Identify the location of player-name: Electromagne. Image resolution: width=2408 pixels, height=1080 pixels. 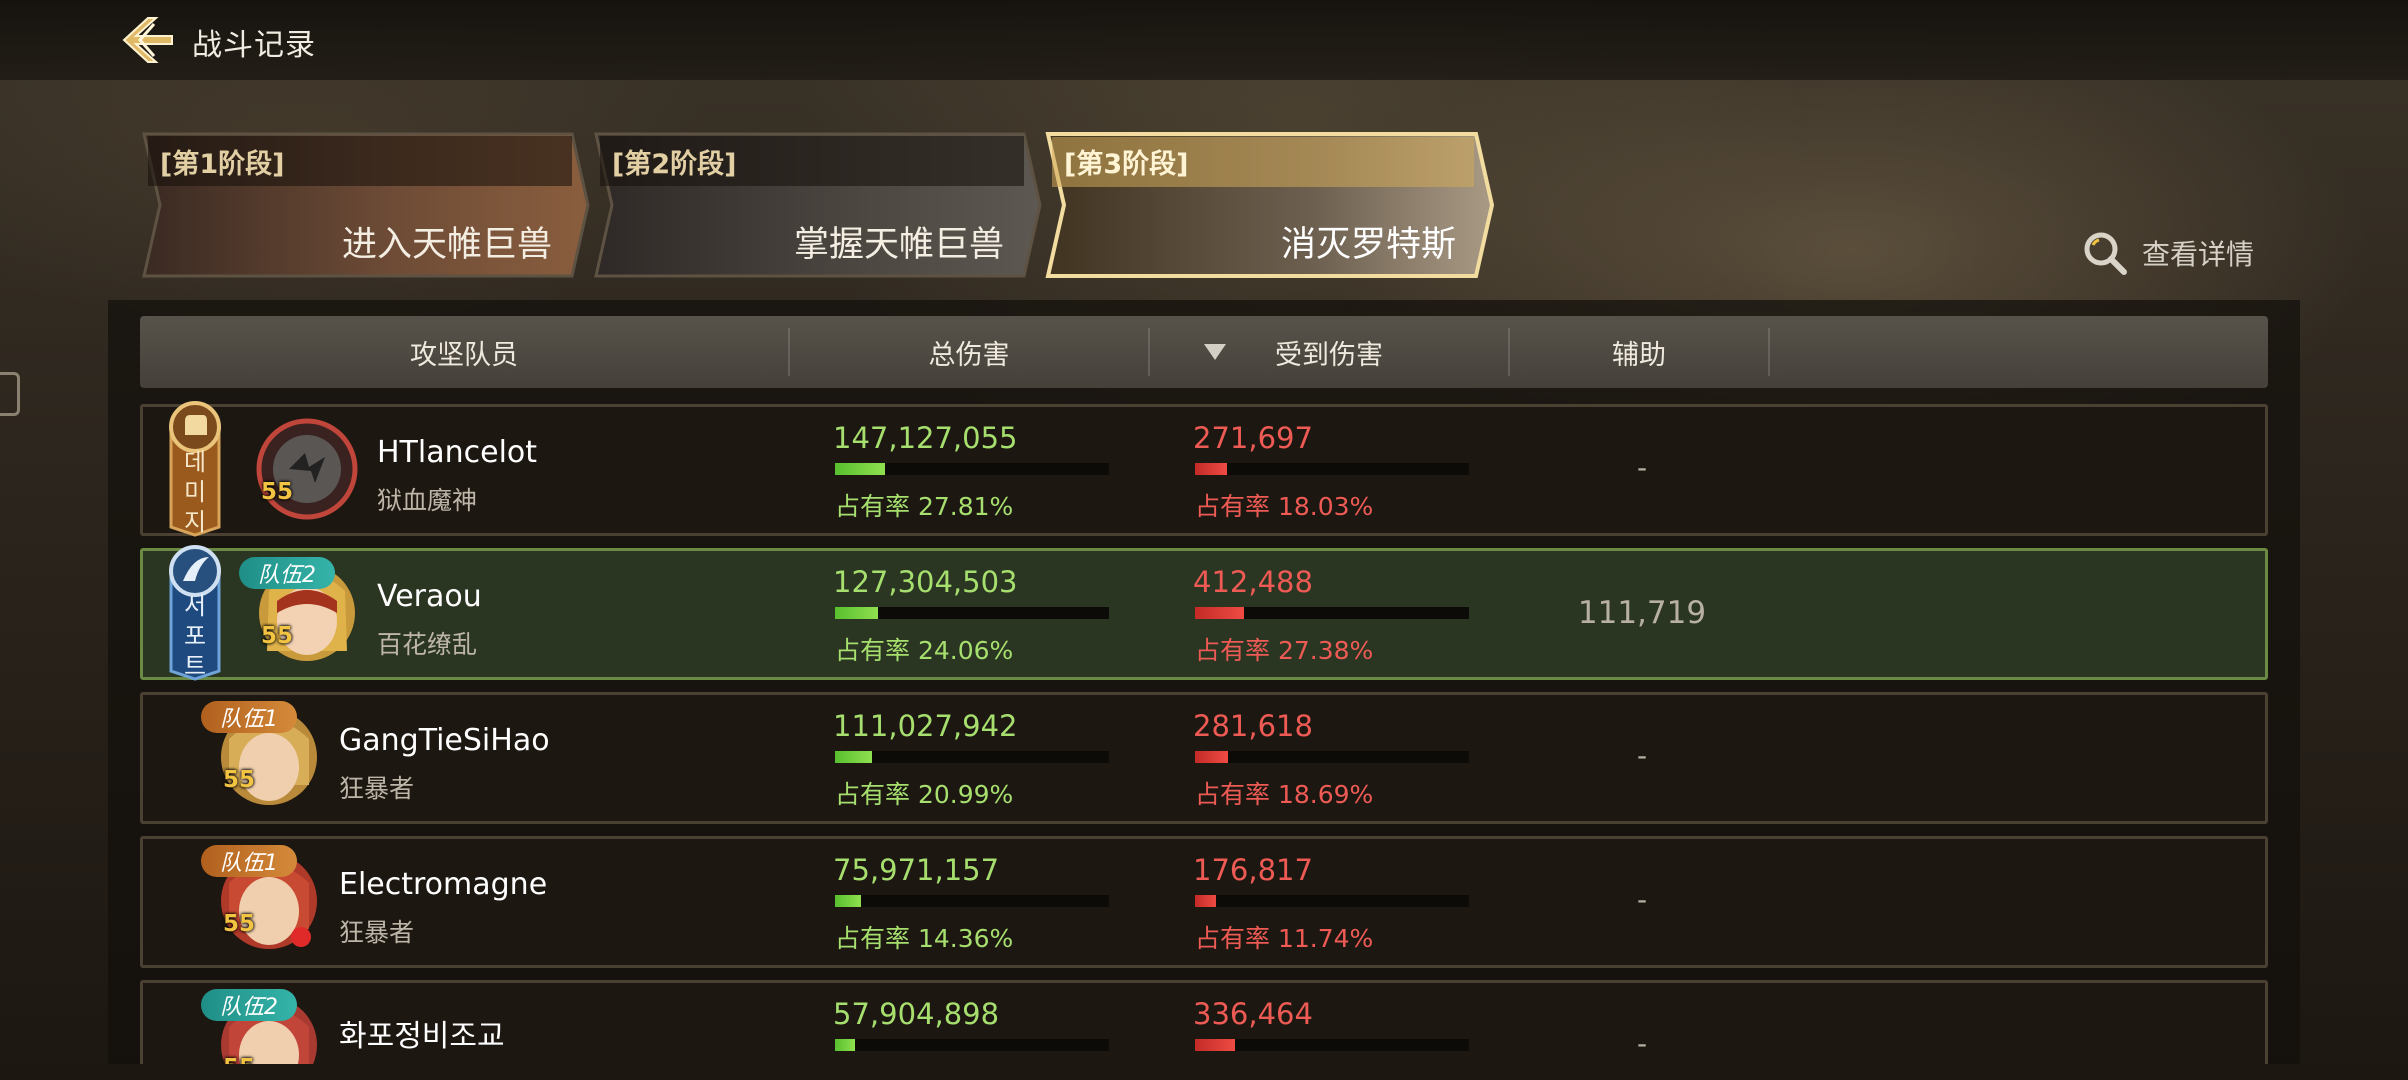
(443, 884).